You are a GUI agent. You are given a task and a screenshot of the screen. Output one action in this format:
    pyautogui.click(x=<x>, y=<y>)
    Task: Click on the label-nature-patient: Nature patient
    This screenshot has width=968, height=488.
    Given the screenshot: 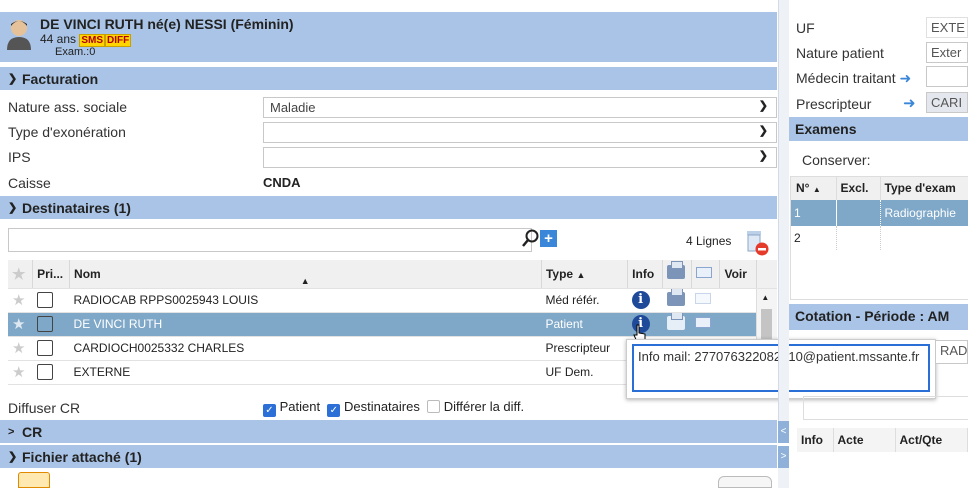 What is the action you would take?
    pyautogui.click(x=840, y=53)
    